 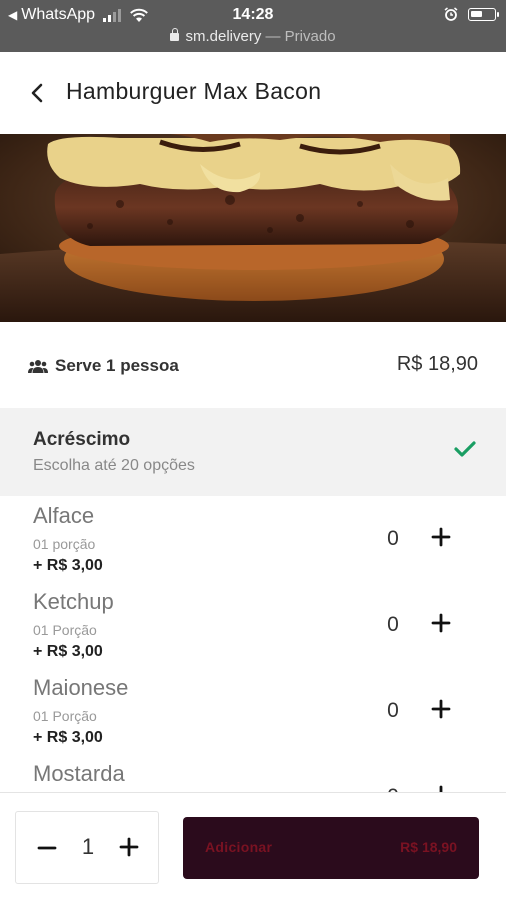 I want to click on chevron-left-icon, so click(x=37, y=93).